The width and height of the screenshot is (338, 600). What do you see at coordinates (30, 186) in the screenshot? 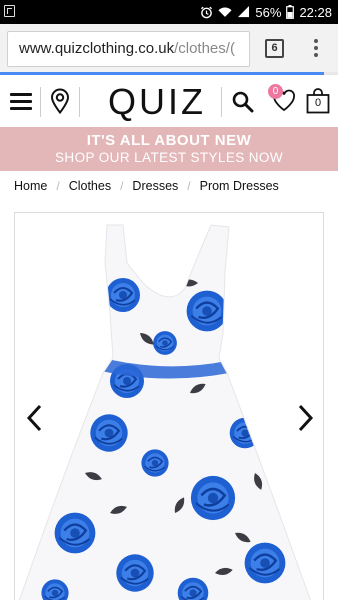
I see `breadcrumb-home: Home` at bounding box center [30, 186].